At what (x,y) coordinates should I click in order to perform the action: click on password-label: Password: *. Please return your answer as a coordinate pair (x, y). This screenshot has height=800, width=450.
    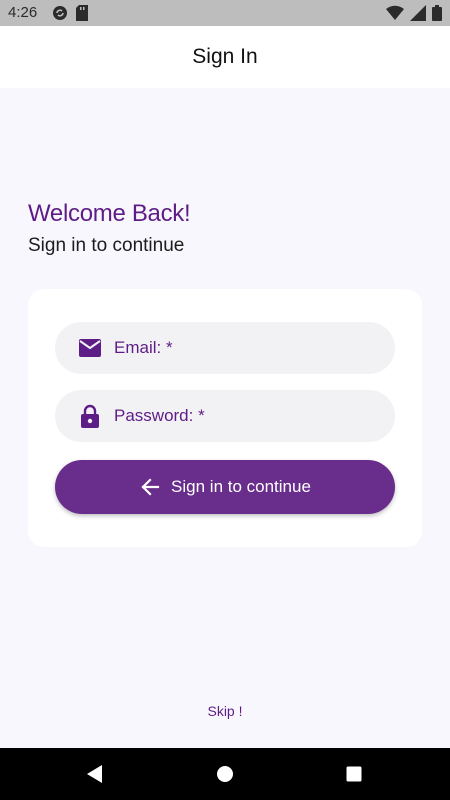
    Looking at the image, I should click on (159, 415).